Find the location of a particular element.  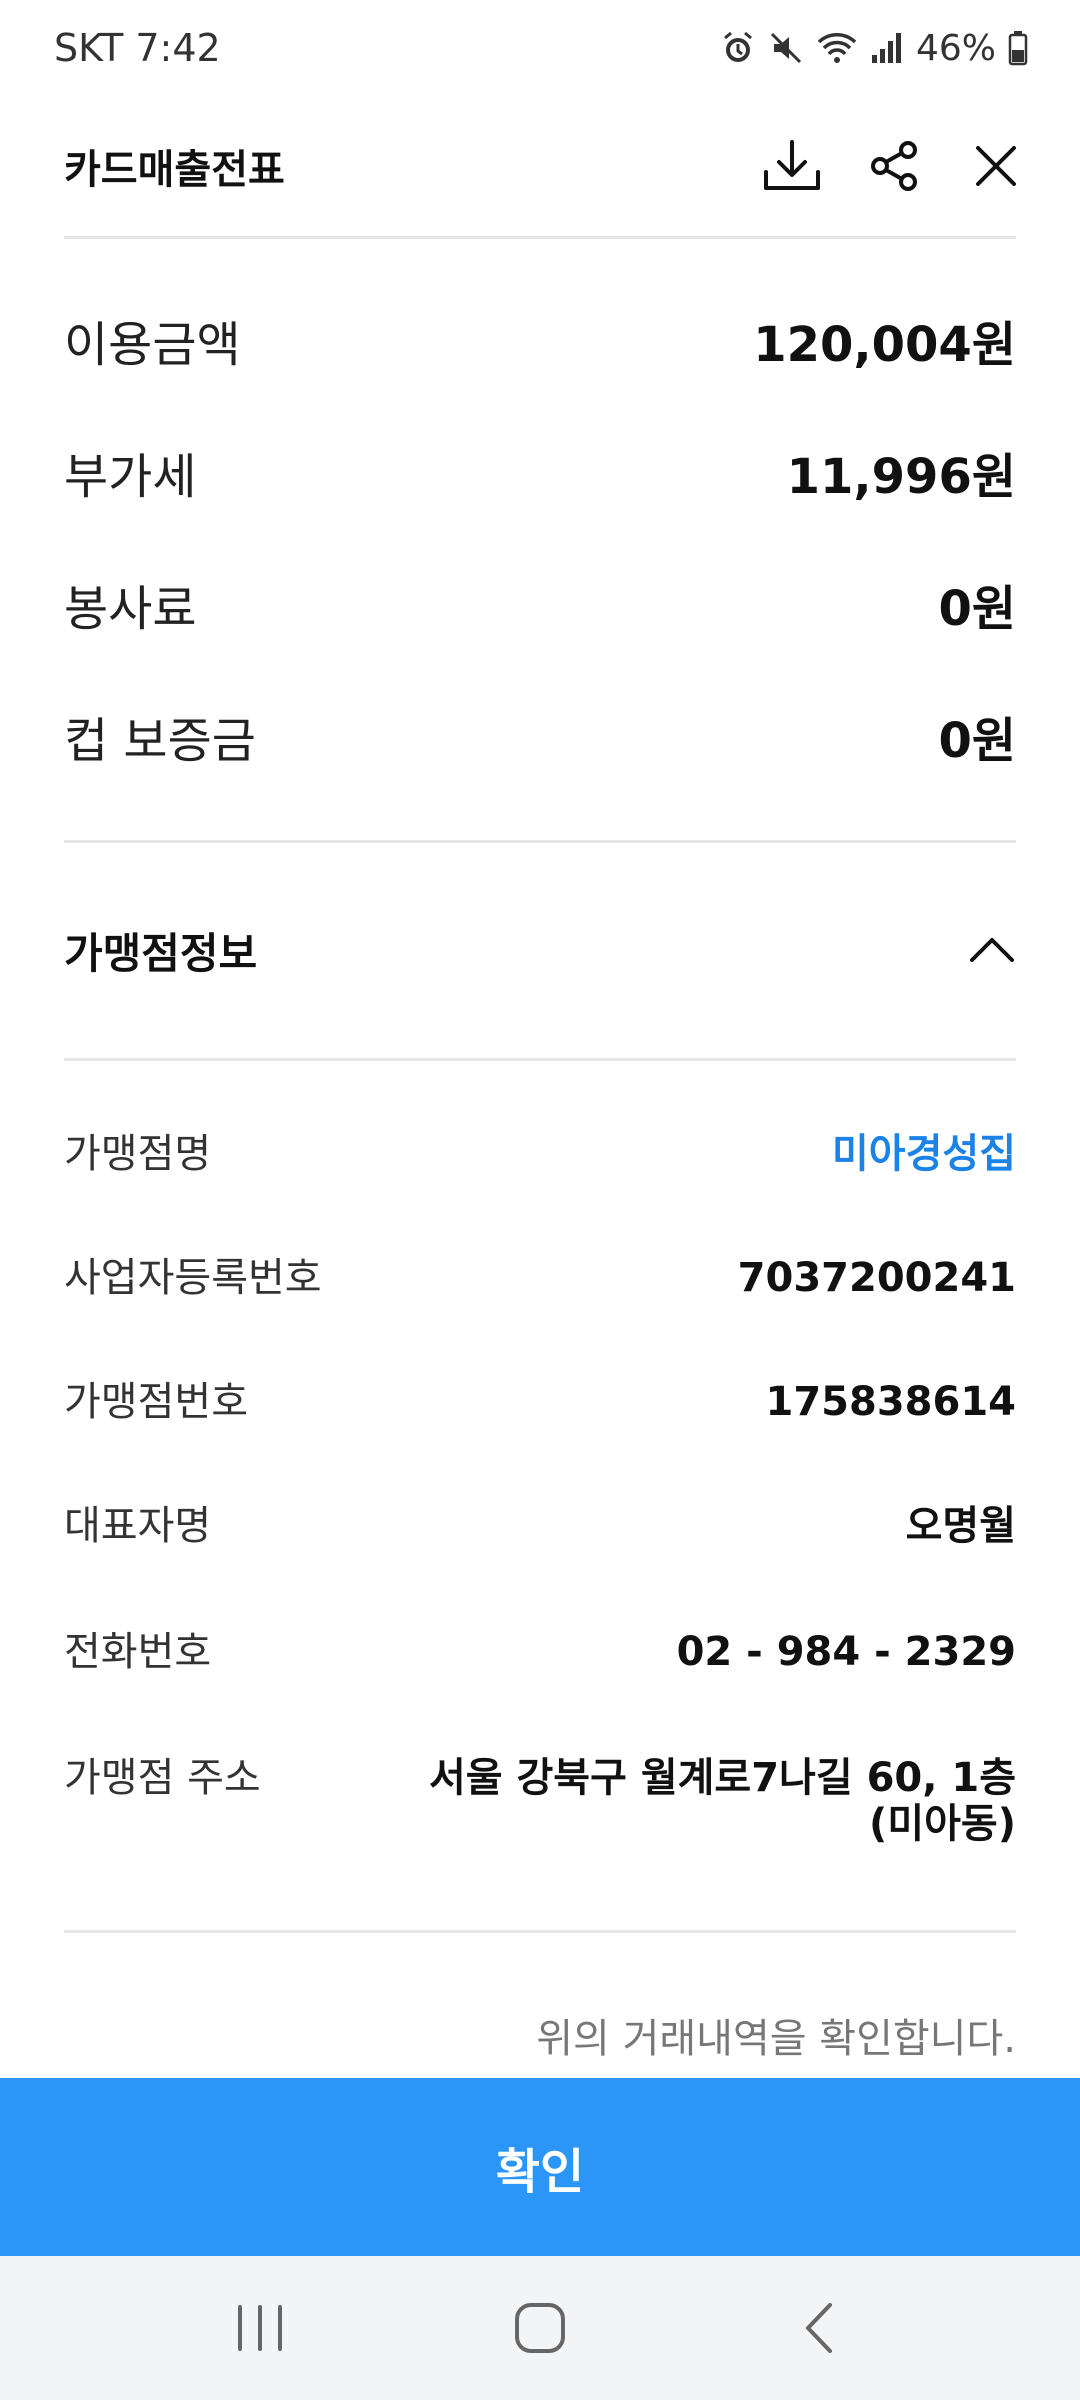

confirm-button: 확인 is located at coordinates (540, 2167).